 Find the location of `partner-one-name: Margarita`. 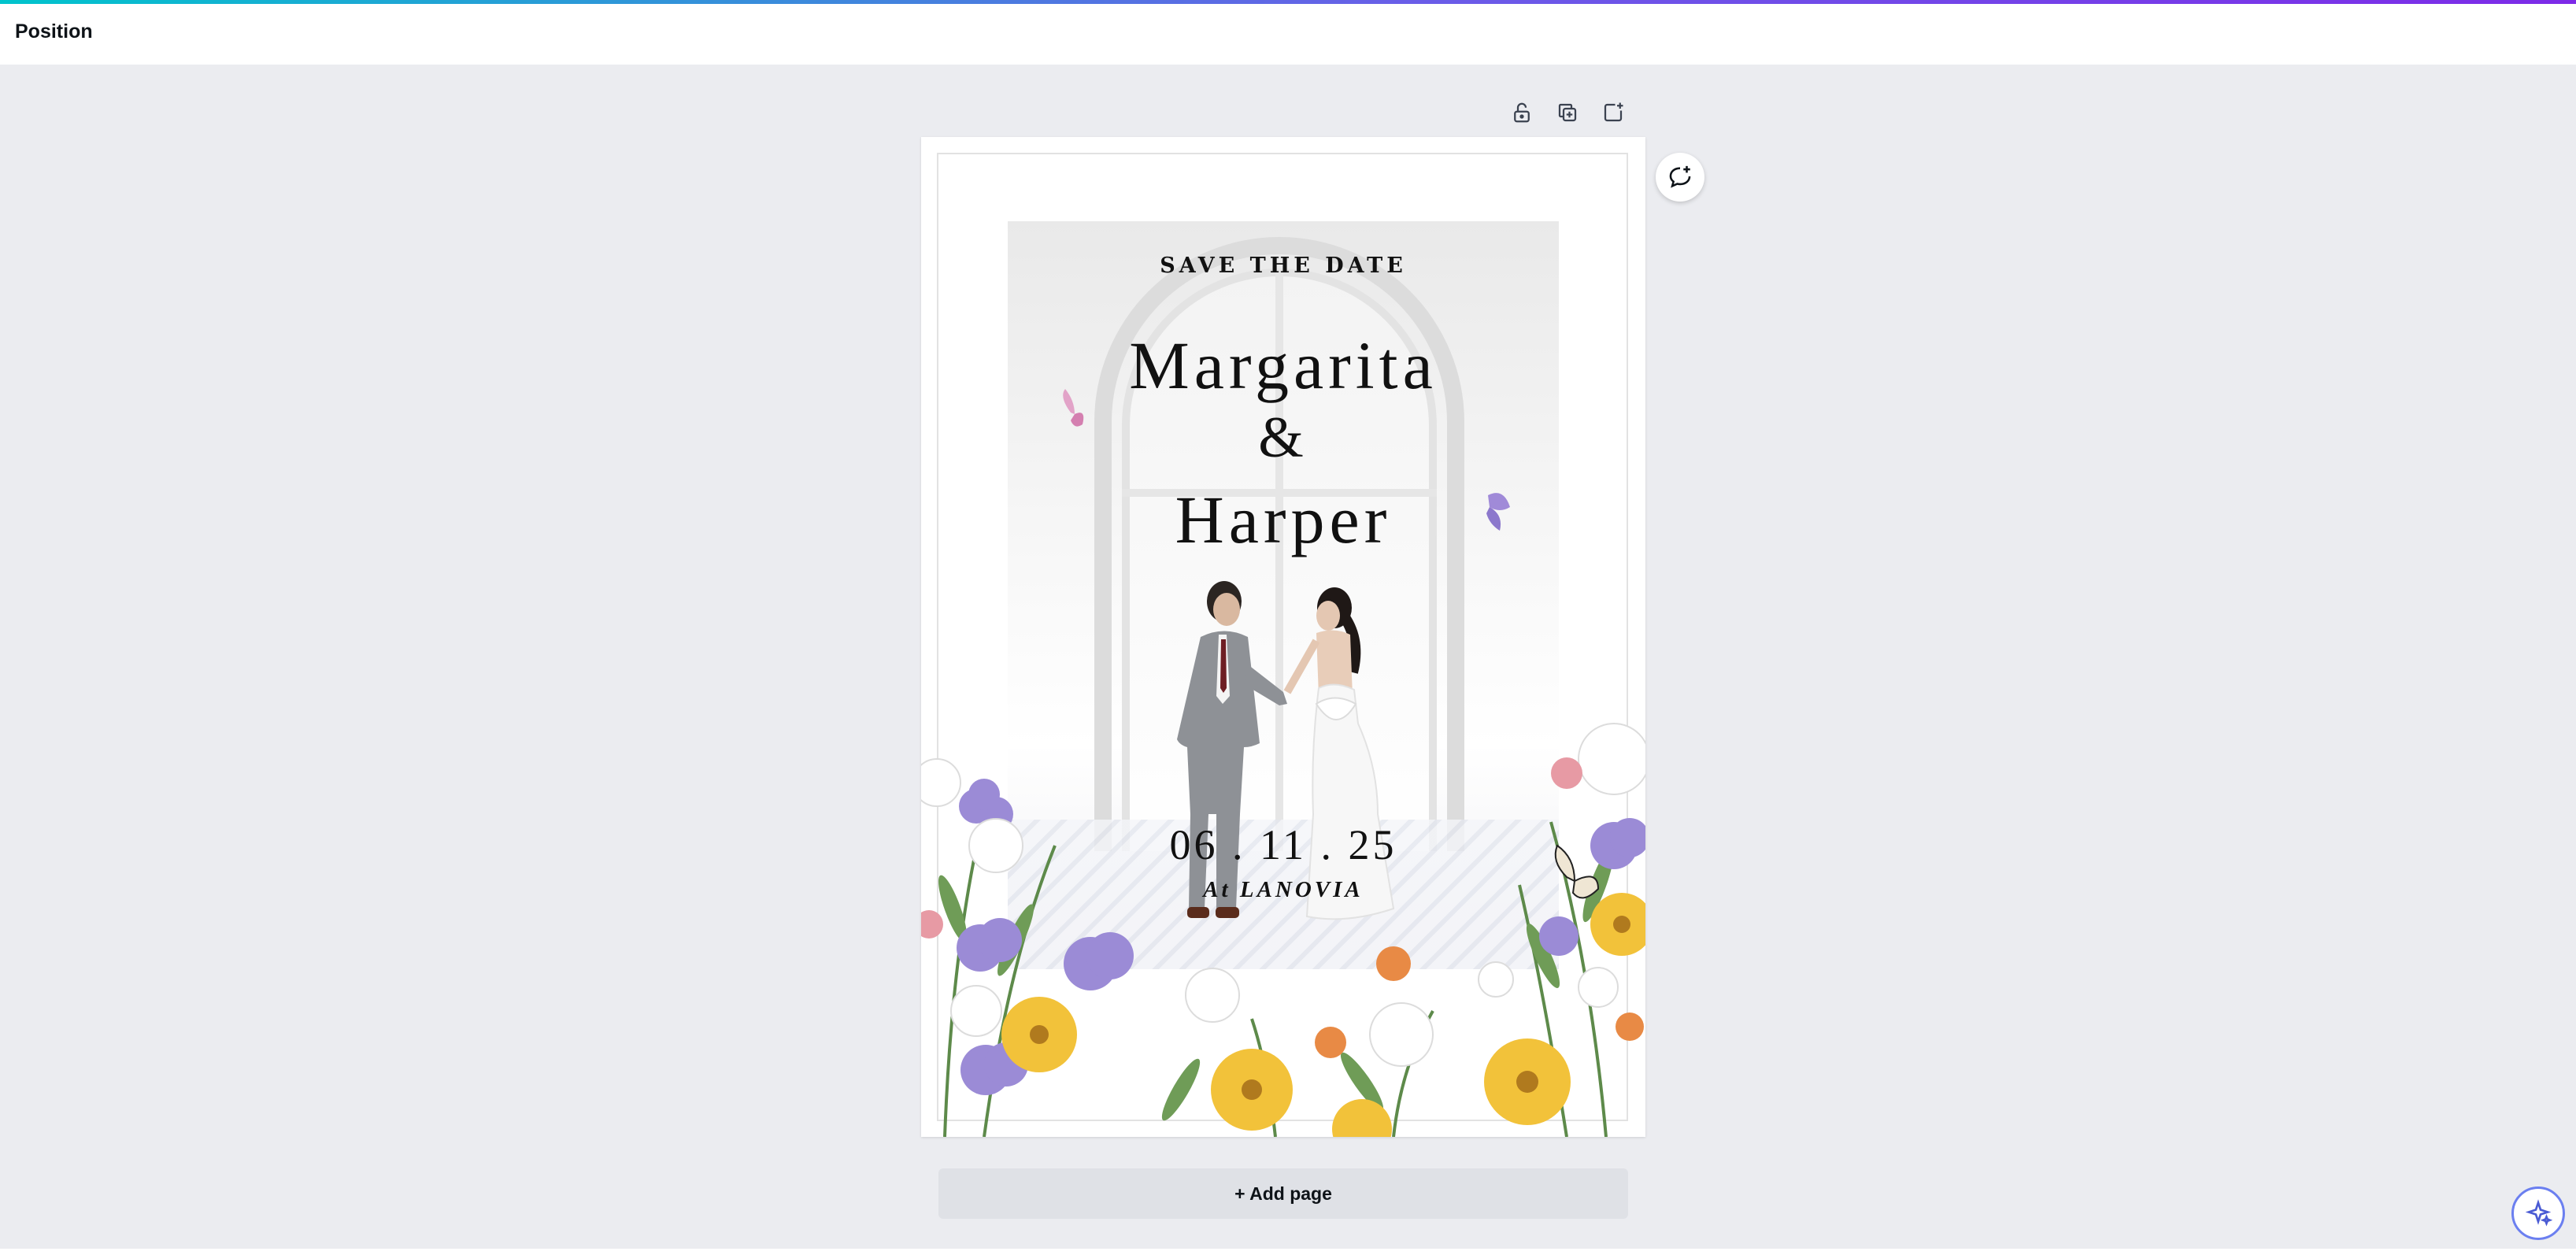

partner-one-name: Margarita is located at coordinates (1283, 366).